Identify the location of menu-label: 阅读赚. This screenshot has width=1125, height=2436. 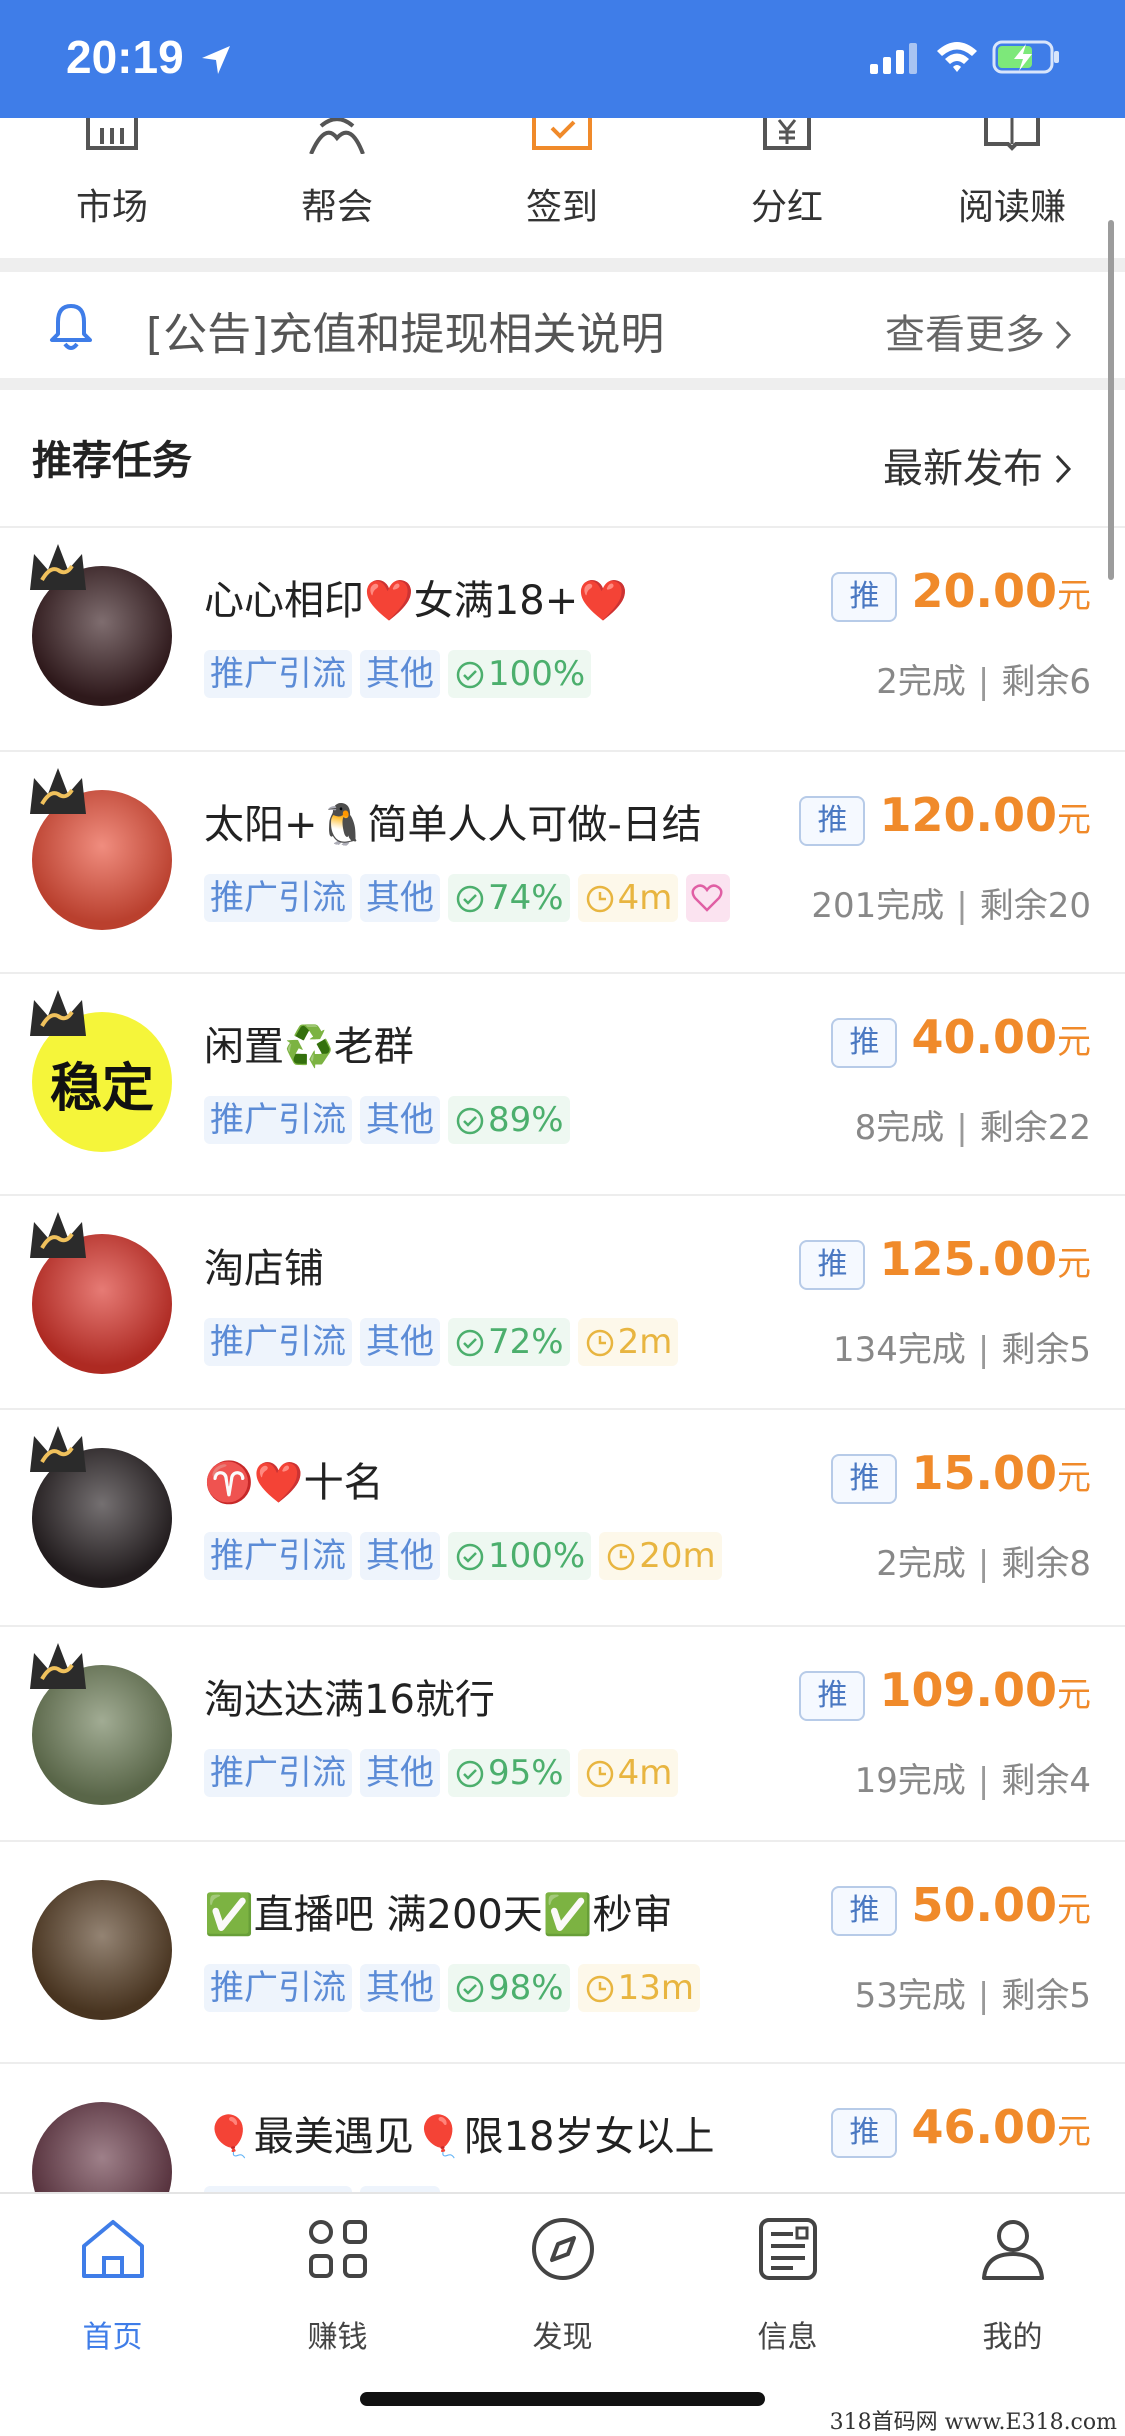
(1011, 207).